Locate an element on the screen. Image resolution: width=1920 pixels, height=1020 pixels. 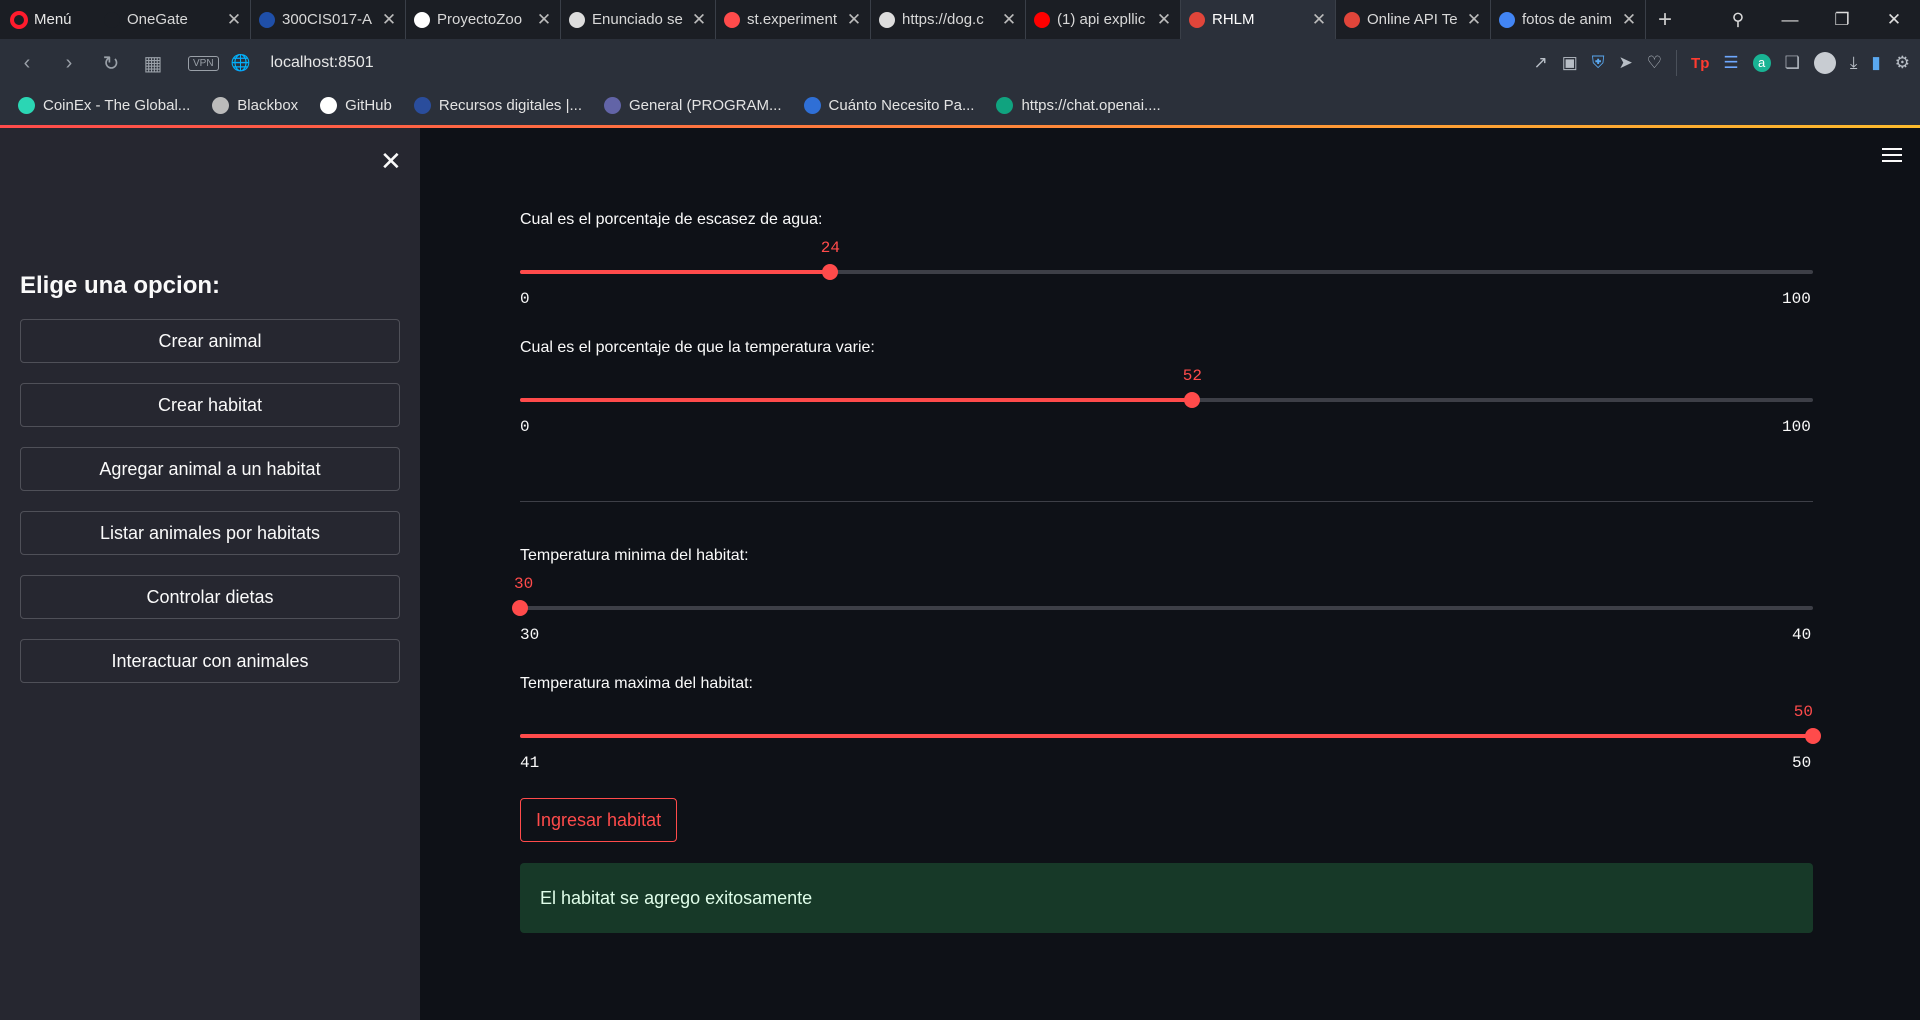
tp-extension-icon: Tp is located at coordinates (1700, 63).